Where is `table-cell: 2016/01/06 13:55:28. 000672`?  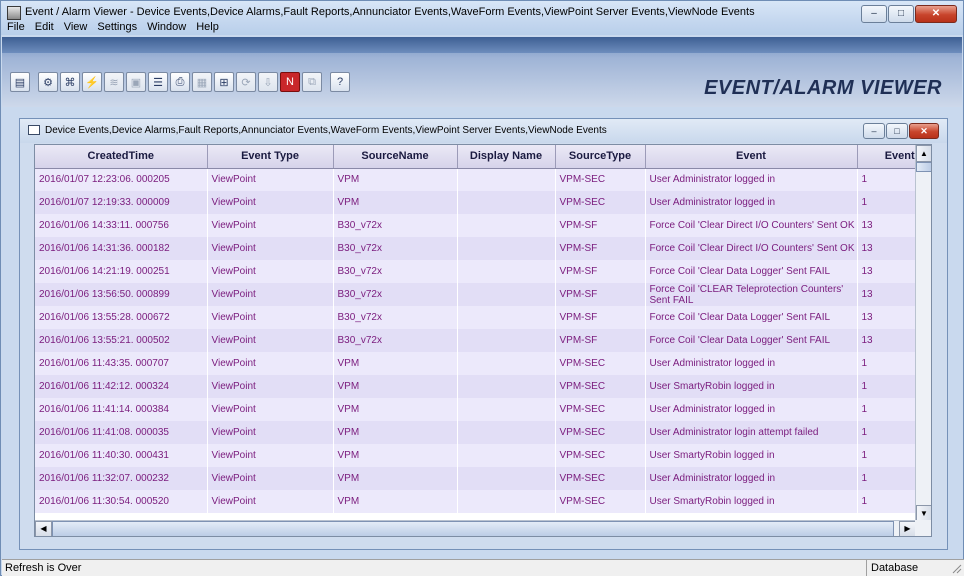
table-cell: 2016/01/06 13:55:28. 000672 is located at coordinates (121, 317).